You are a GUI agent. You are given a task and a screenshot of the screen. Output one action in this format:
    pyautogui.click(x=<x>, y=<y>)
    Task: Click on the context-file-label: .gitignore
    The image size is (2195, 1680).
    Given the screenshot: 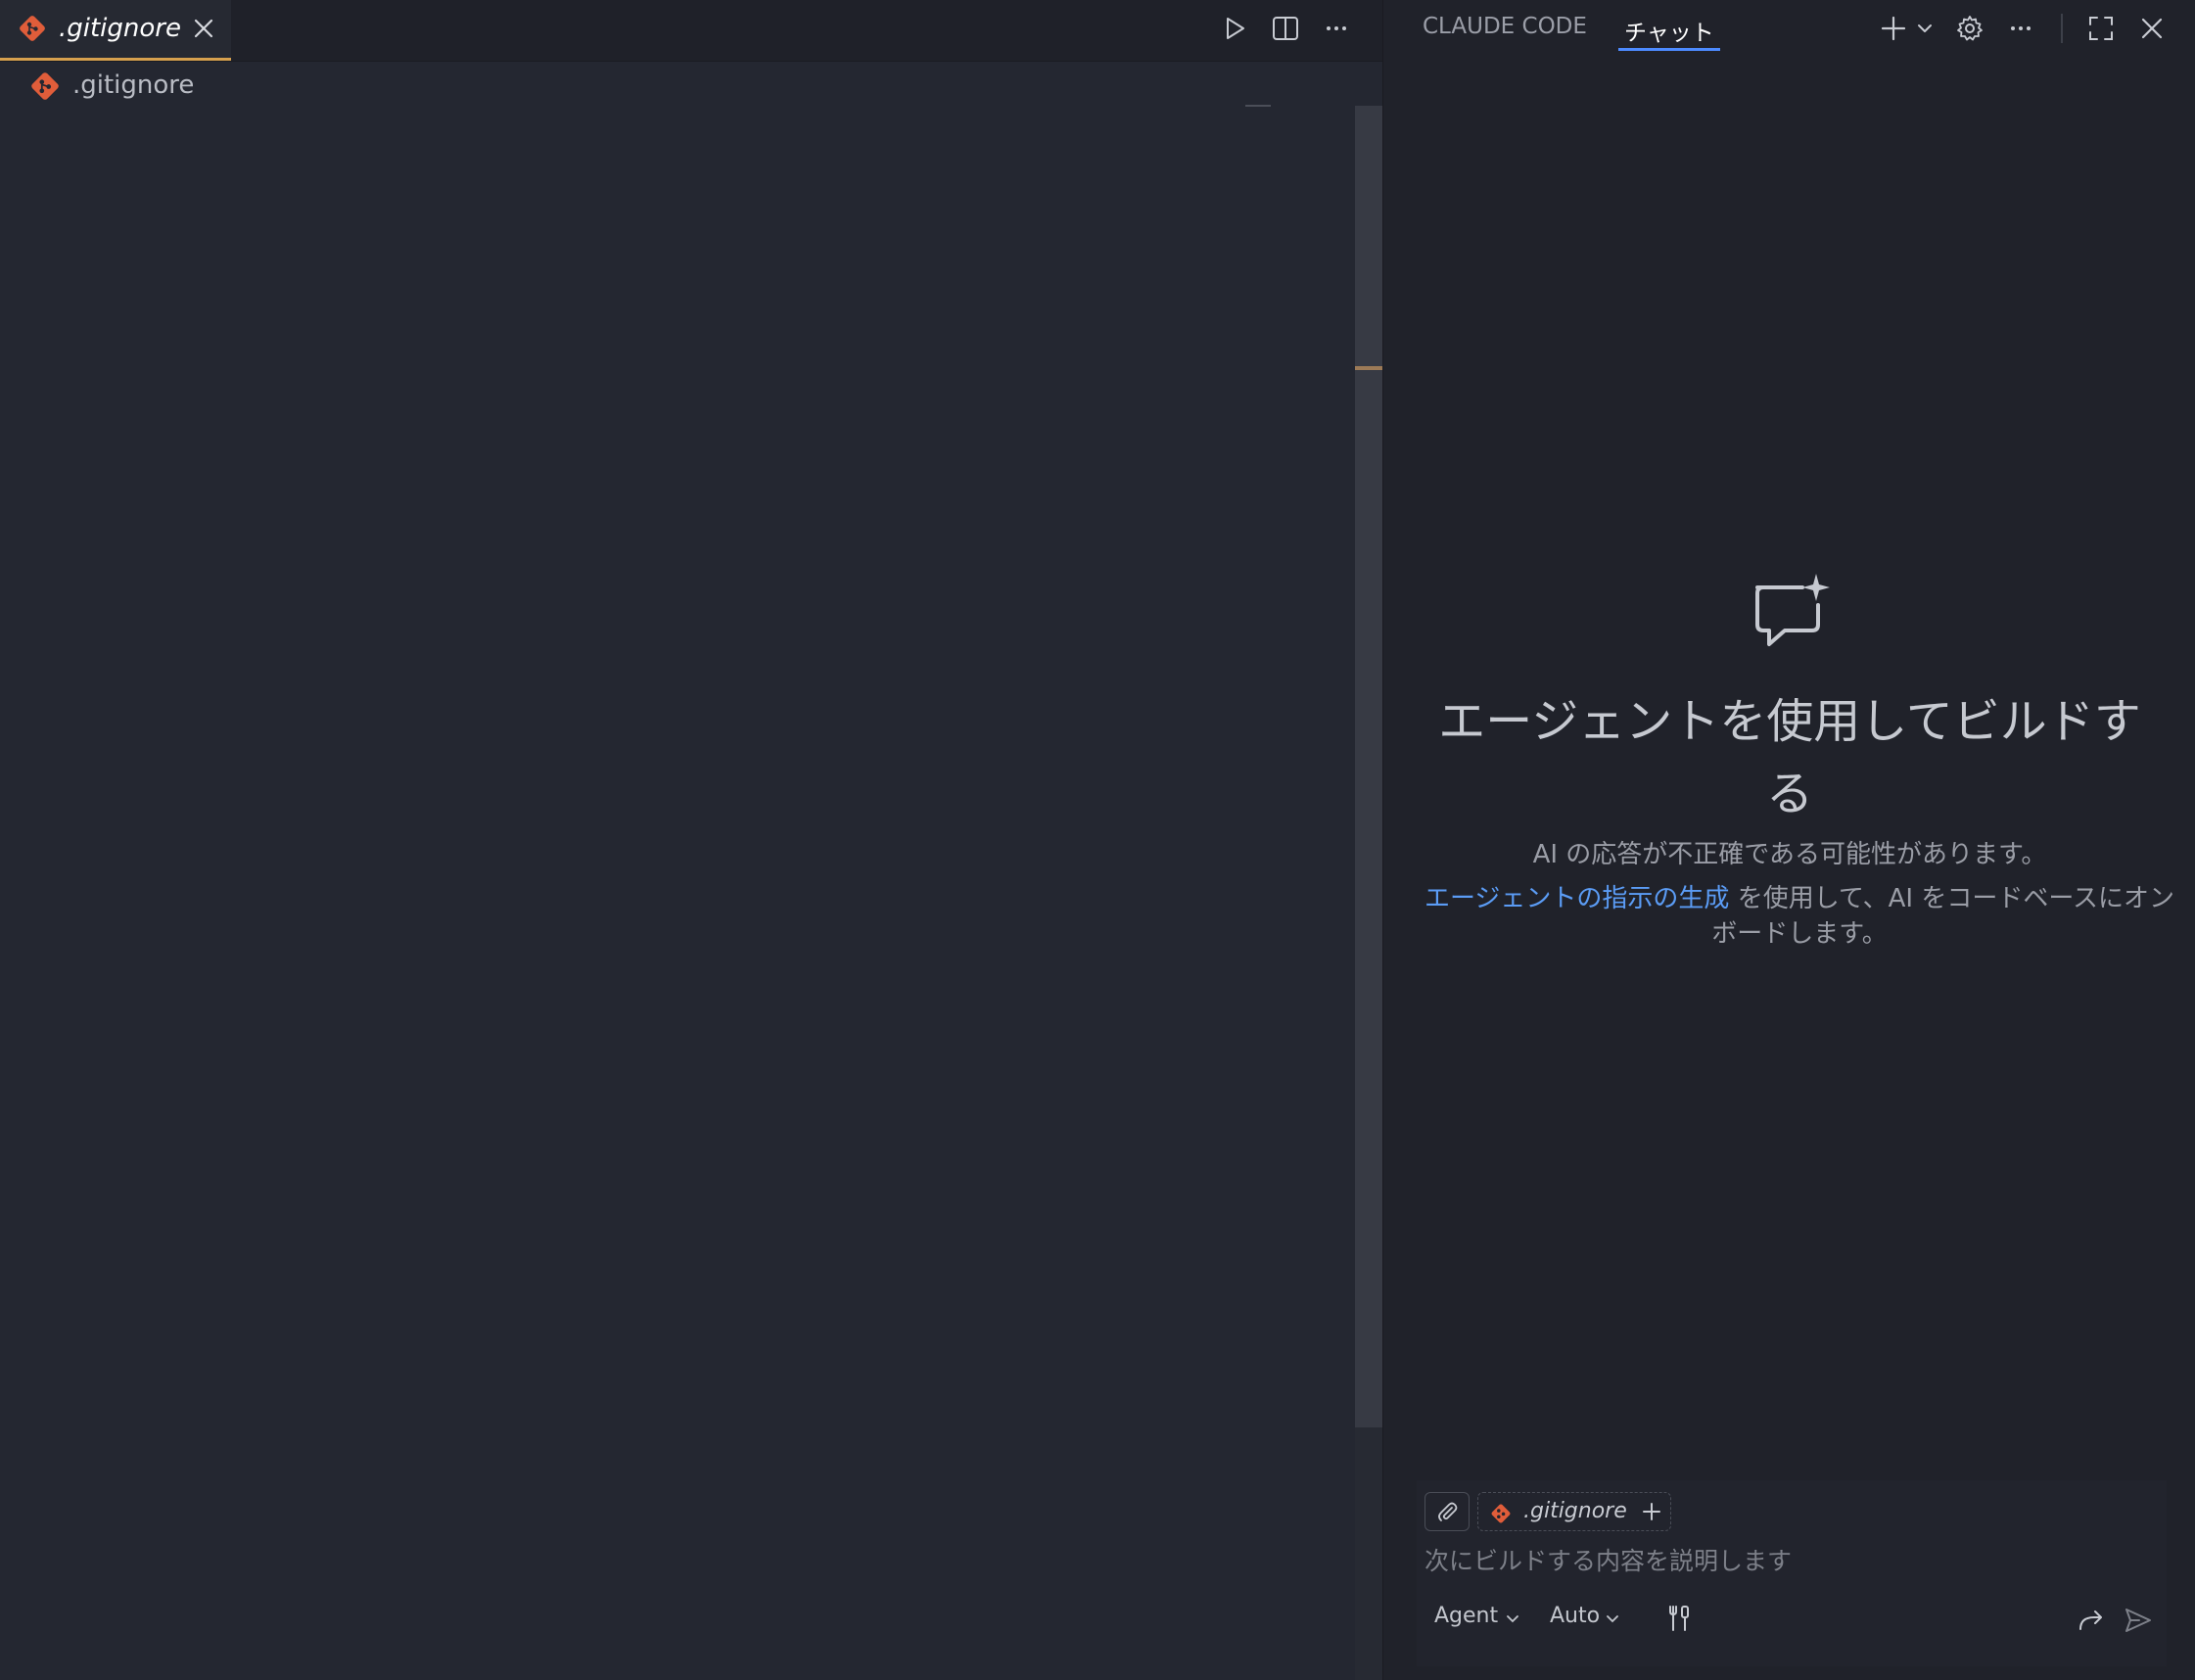 What is the action you would take?
    pyautogui.click(x=1575, y=1511)
    